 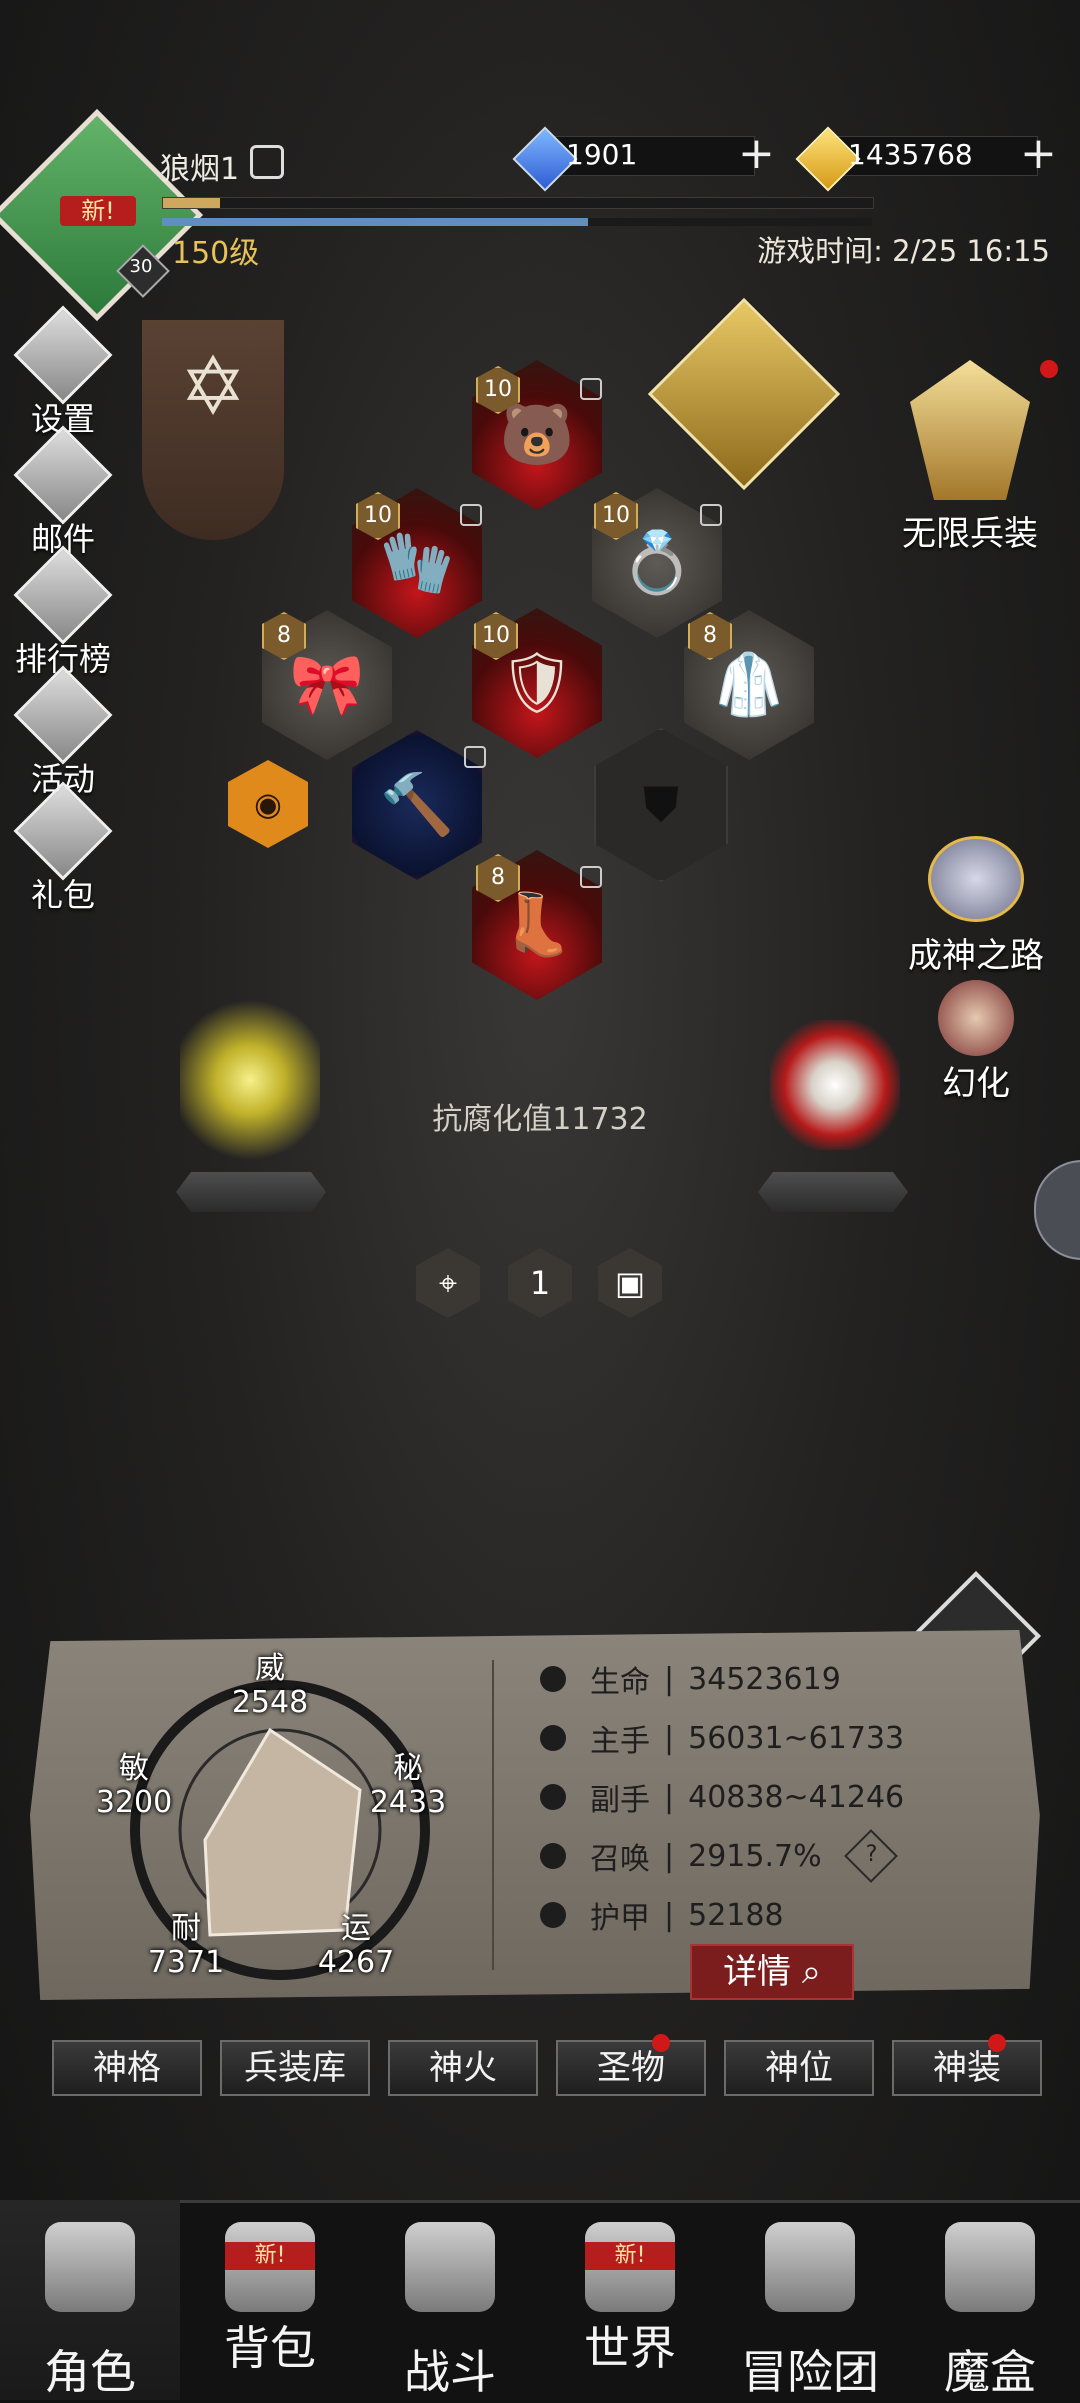 I want to click on page-number: 1, so click(x=540, y=1283).